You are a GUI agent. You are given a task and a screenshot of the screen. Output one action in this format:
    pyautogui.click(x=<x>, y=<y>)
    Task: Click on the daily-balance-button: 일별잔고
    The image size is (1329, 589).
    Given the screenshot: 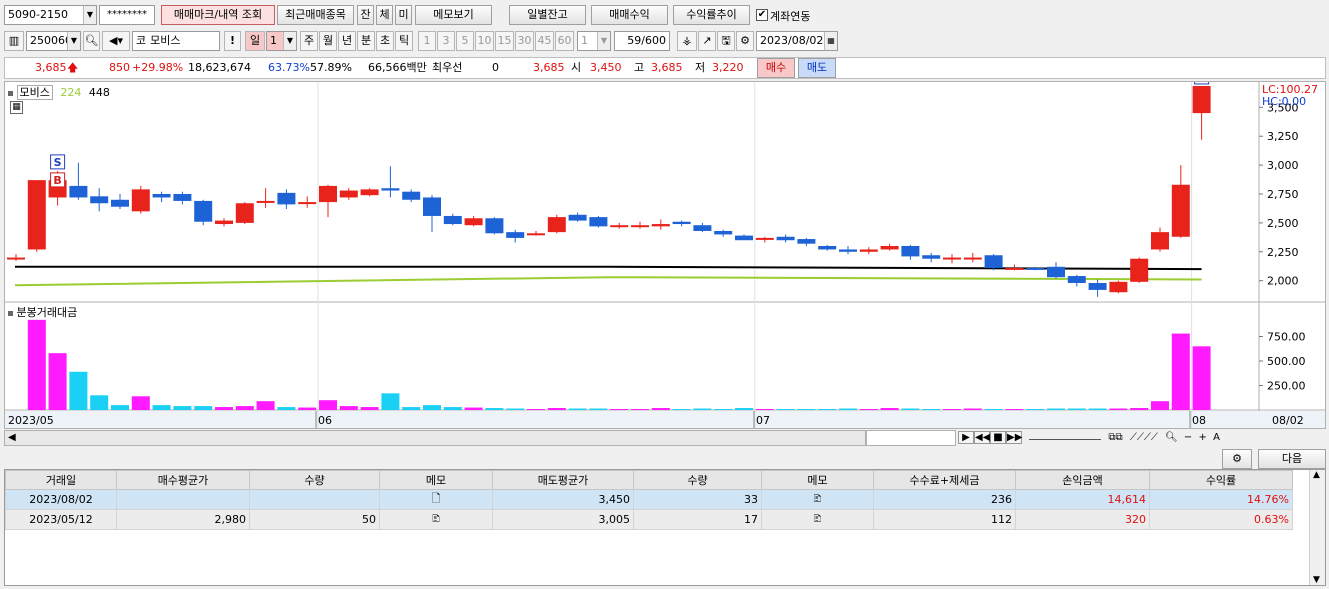 What is the action you would take?
    pyautogui.click(x=547, y=15)
    